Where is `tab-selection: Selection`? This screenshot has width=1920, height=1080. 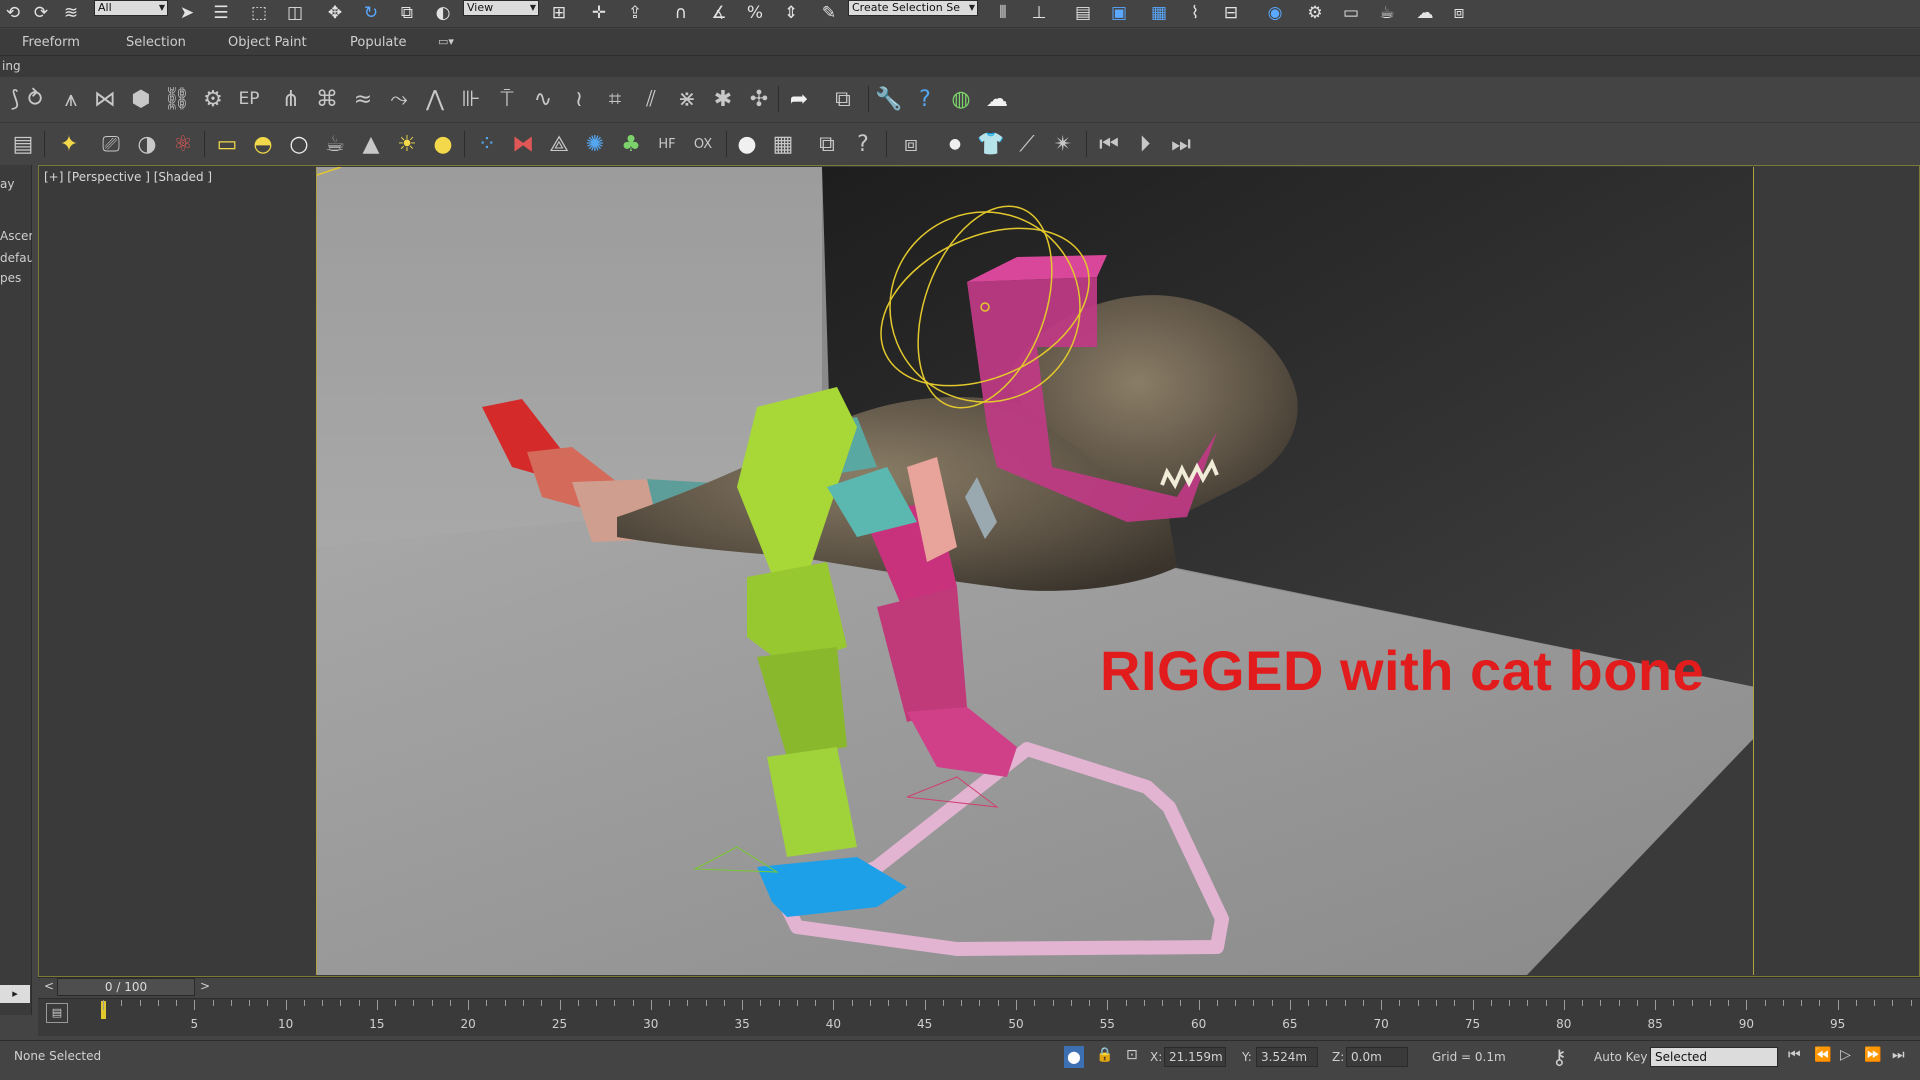
tab-selection: Selection is located at coordinates (156, 42).